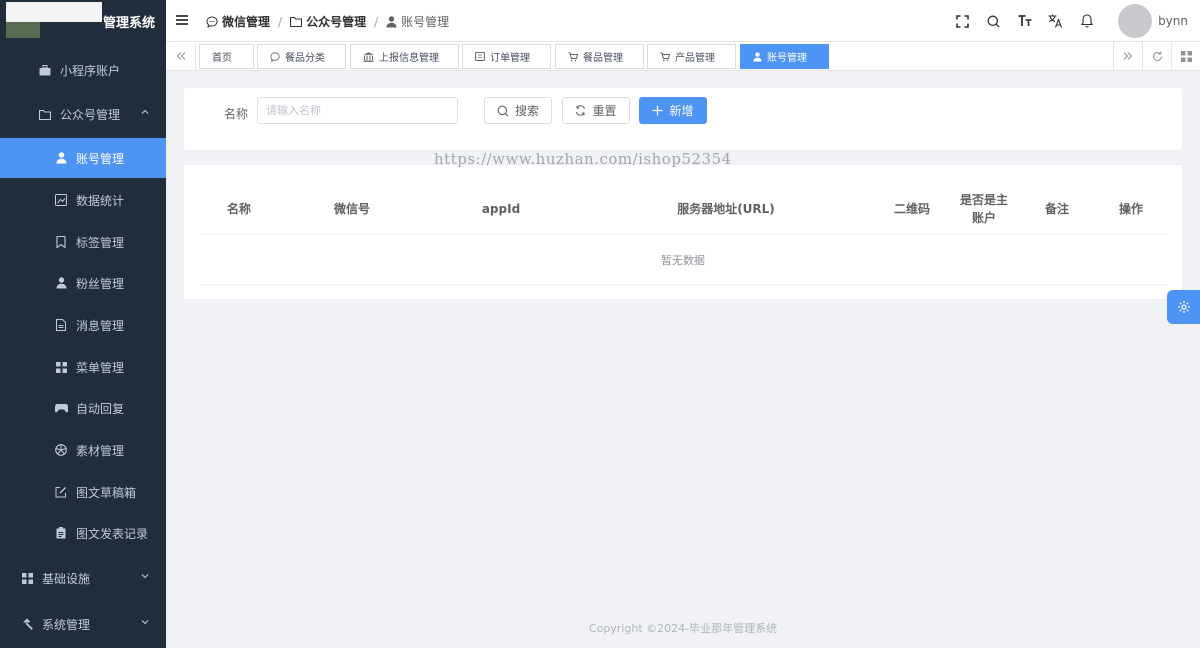 The image size is (1200, 648). What do you see at coordinates (66, 578) in the screenshot?
I see `sidebar-item-label: 基础设施` at bounding box center [66, 578].